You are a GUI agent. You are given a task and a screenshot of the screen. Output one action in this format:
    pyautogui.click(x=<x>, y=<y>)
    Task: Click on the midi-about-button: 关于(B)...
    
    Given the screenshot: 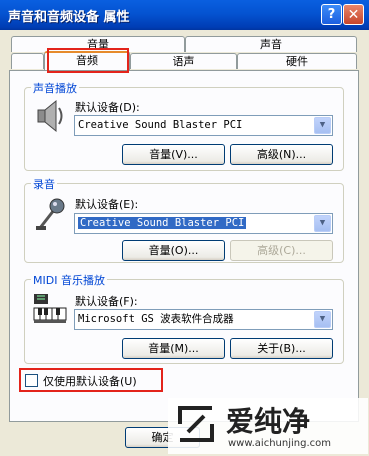 What is the action you would take?
    pyautogui.click(x=281, y=348)
    